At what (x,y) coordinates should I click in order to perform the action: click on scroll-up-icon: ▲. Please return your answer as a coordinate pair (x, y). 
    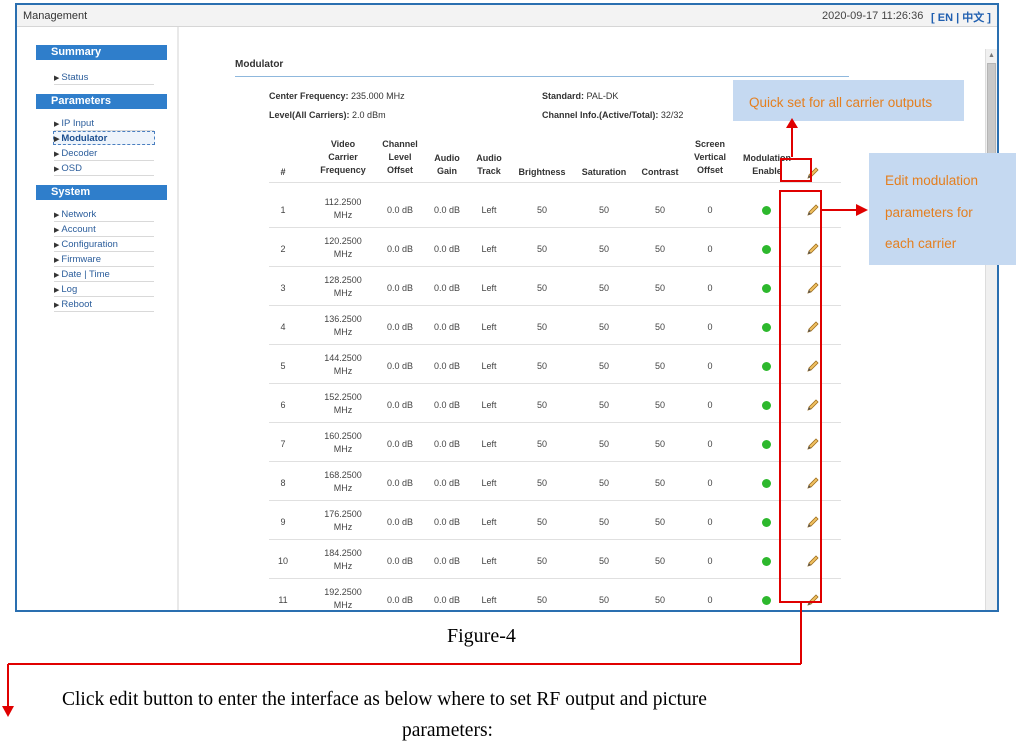
    Looking at the image, I should click on (991, 56).